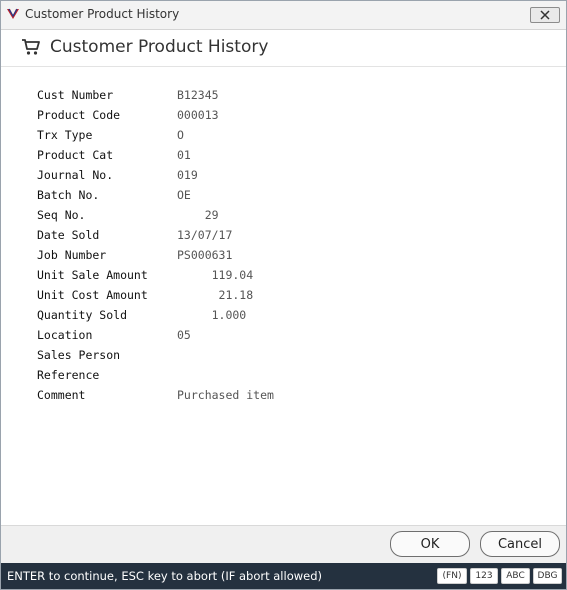 This screenshot has height=590, width=567. What do you see at coordinates (430, 544) in the screenshot?
I see `ok-button: OK` at bounding box center [430, 544].